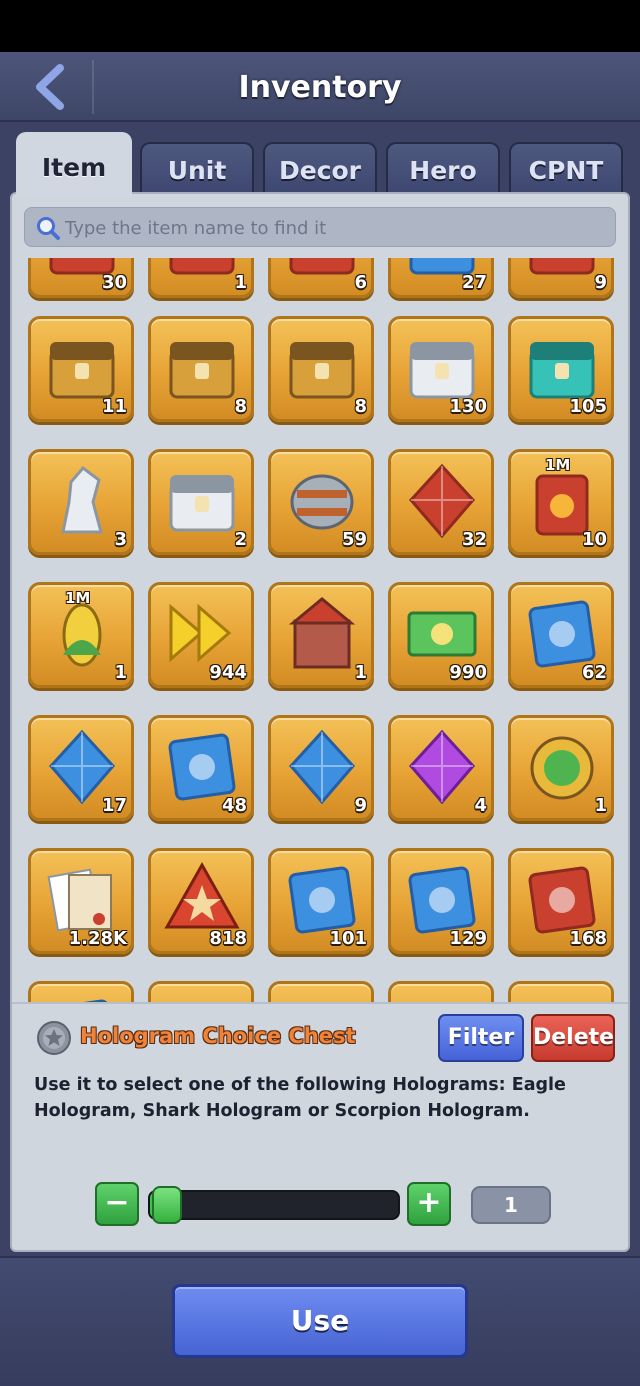  What do you see at coordinates (320, 87) in the screenshot?
I see `page-title: Inventory` at bounding box center [320, 87].